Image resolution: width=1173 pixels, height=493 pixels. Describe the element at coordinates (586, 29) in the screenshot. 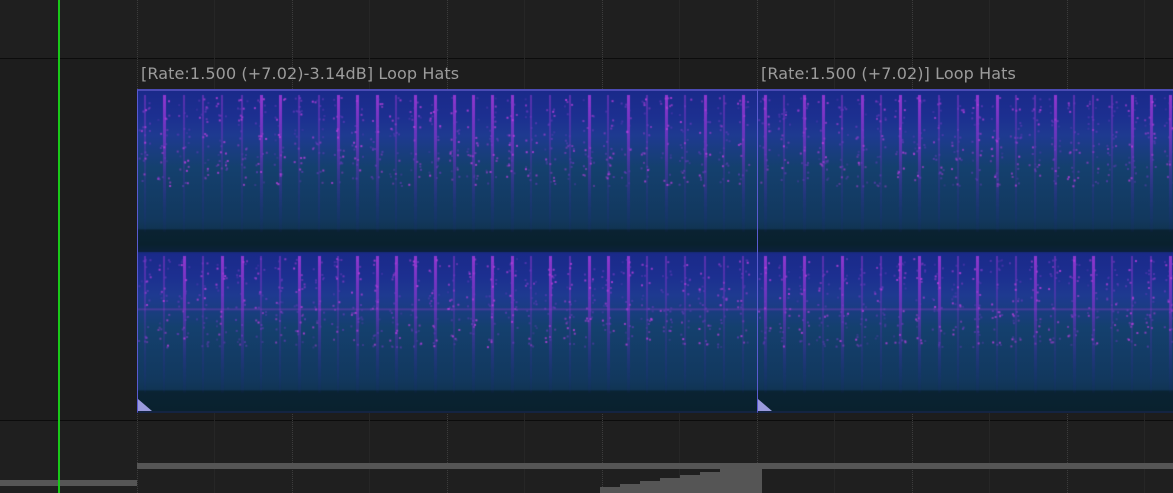

I see `track-lane-above` at that location.